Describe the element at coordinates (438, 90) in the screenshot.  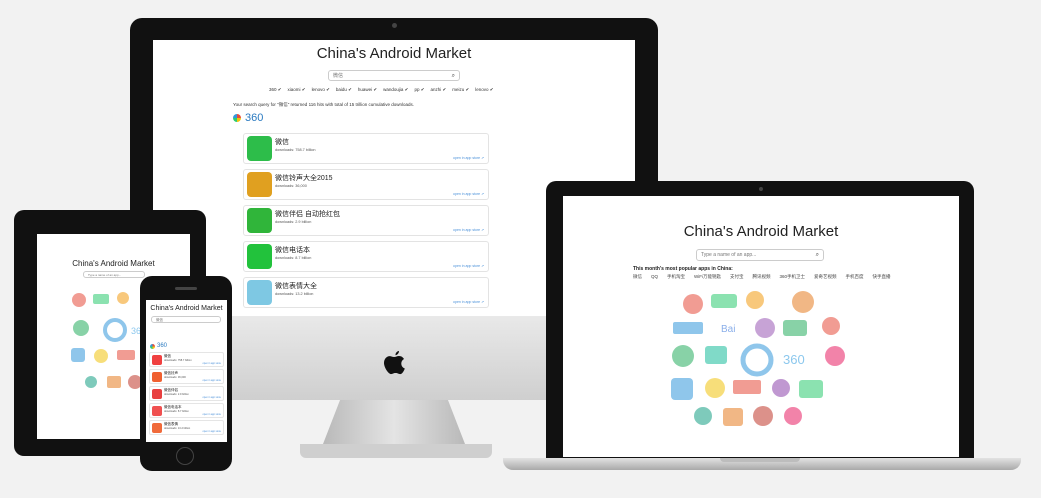
I see `store-filter-chip: anzhi ✔` at that location.